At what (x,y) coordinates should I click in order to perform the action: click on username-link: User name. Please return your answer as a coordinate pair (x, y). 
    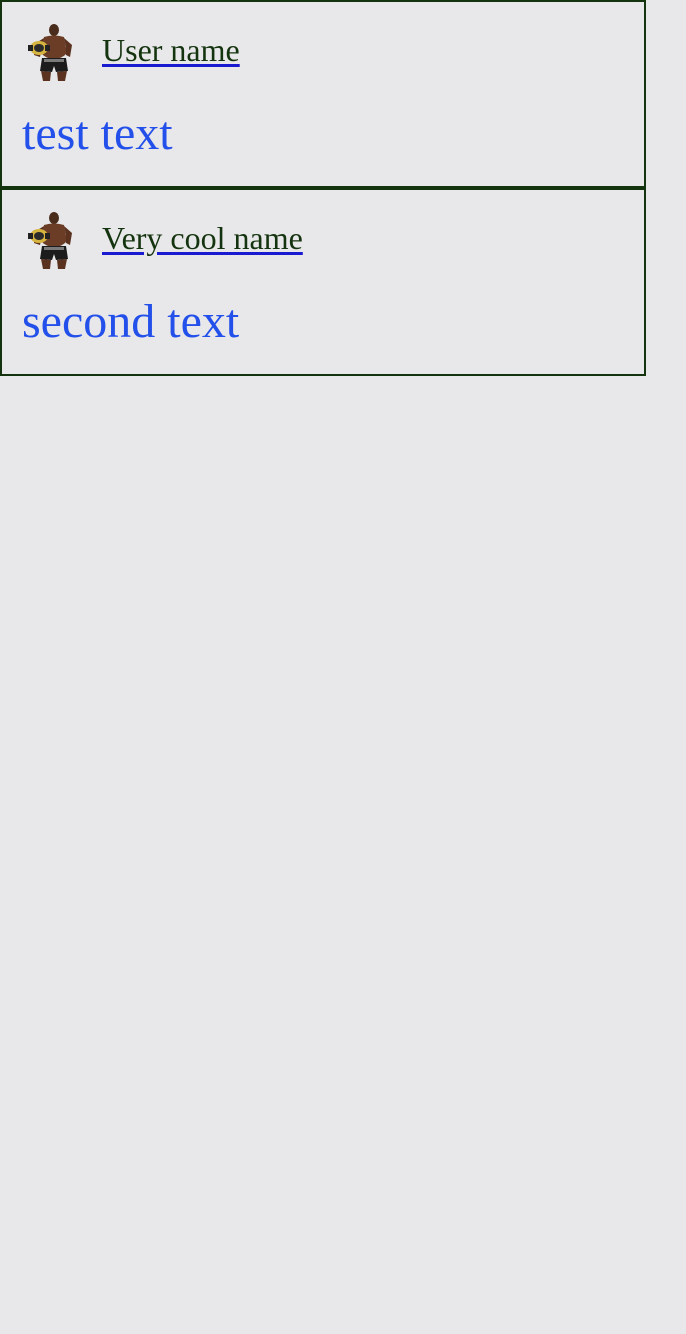
    Looking at the image, I should click on (171, 50).